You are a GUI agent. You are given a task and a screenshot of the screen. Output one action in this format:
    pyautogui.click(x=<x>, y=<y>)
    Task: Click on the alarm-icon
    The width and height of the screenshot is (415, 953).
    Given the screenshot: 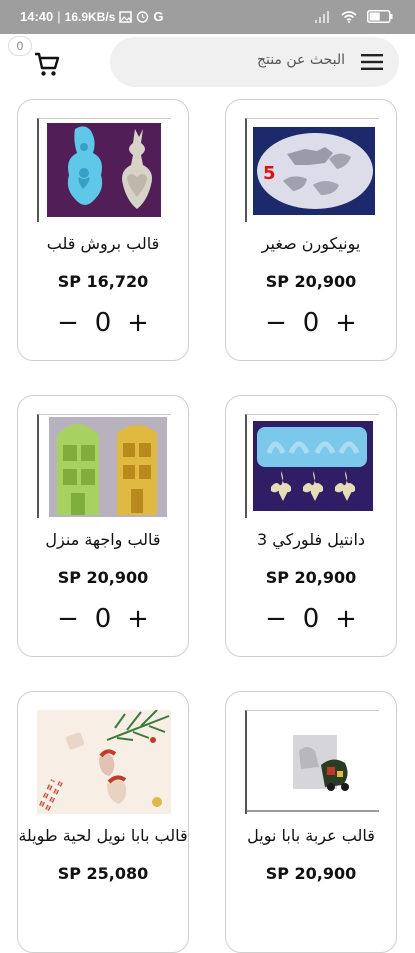 What is the action you would take?
    pyautogui.click(x=142, y=16)
    